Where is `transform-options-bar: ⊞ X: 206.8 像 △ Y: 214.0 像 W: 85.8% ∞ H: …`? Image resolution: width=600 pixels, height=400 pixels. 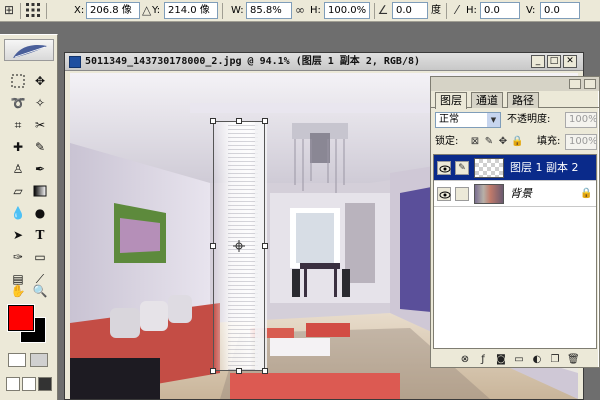 transform-options-bar: ⊞ X: 206.8 像 △ Y: 214.0 像 W: 85.8% ∞ H: … is located at coordinates (300, 11).